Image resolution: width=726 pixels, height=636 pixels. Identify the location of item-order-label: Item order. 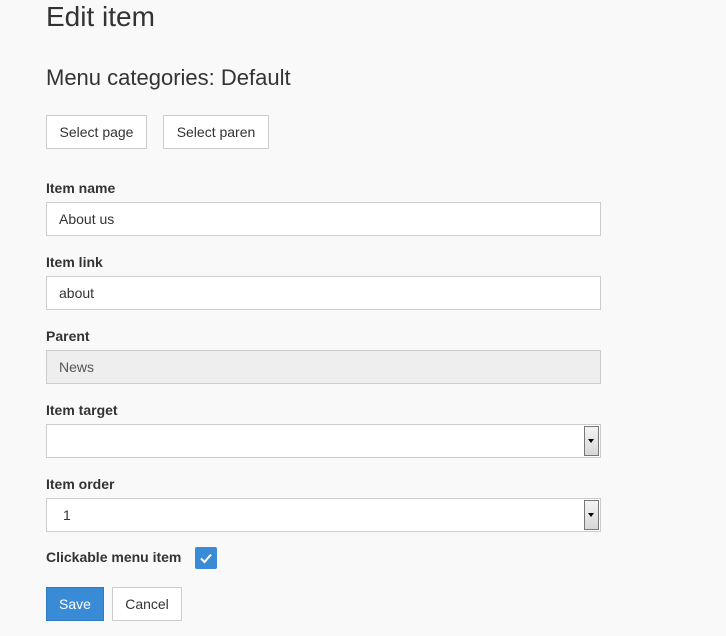
(80, 484).